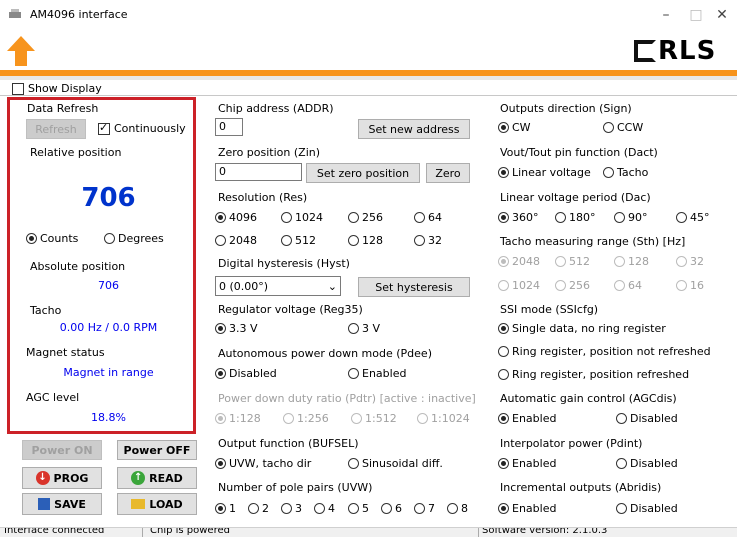 The width and height of the screenshot is (737, 537). Describe the element at coordinates (575, 217) in the screenshot. I see `dac-radio-180: 180°` at that location.